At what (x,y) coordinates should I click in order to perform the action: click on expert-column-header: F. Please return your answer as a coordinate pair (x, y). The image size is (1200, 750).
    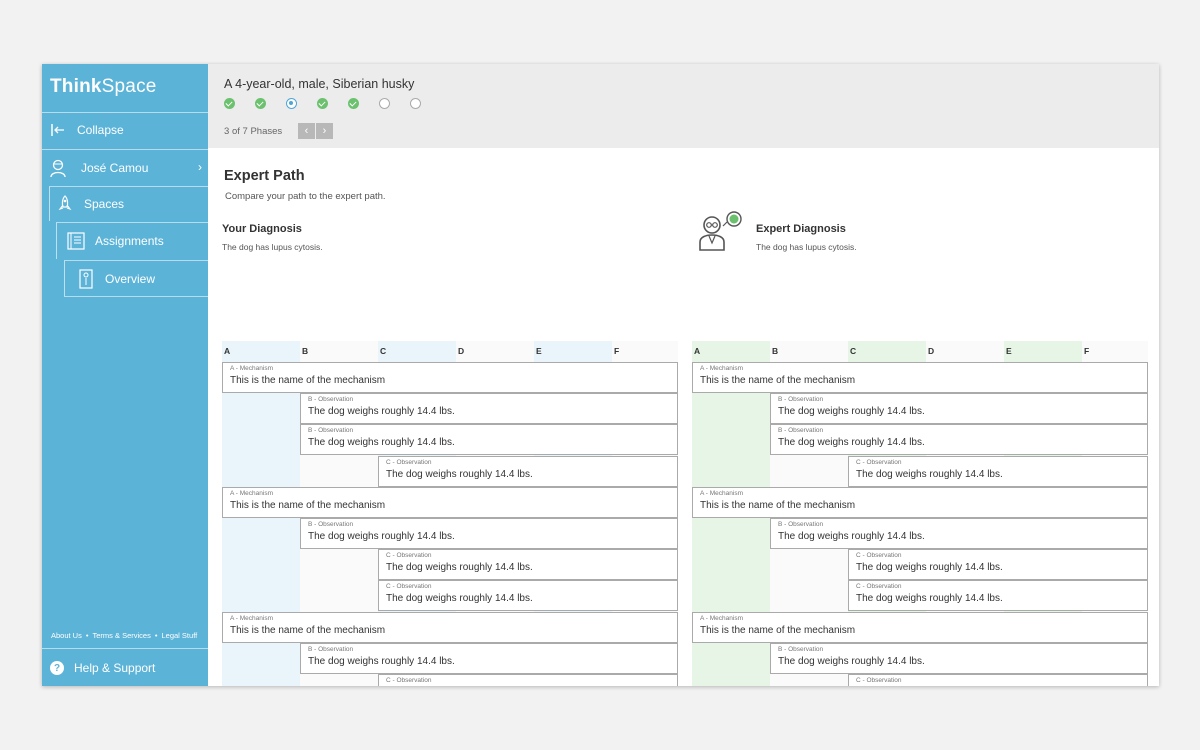
    Looking at the image, I should click on (1087, 351).